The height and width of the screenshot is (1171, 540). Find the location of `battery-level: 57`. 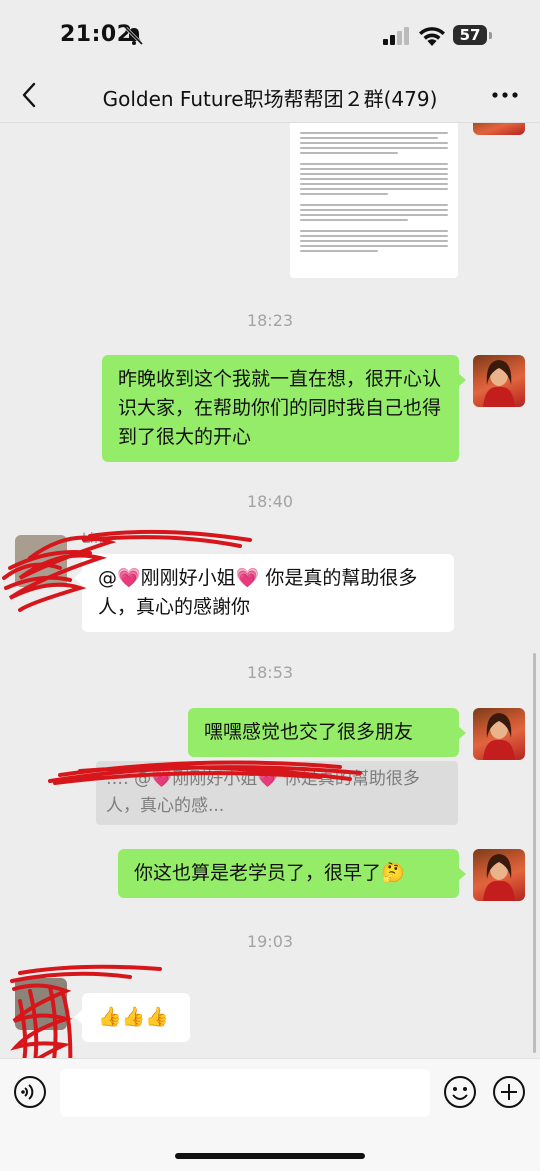

battery-level: 57 is located at coordinates (470, 35).